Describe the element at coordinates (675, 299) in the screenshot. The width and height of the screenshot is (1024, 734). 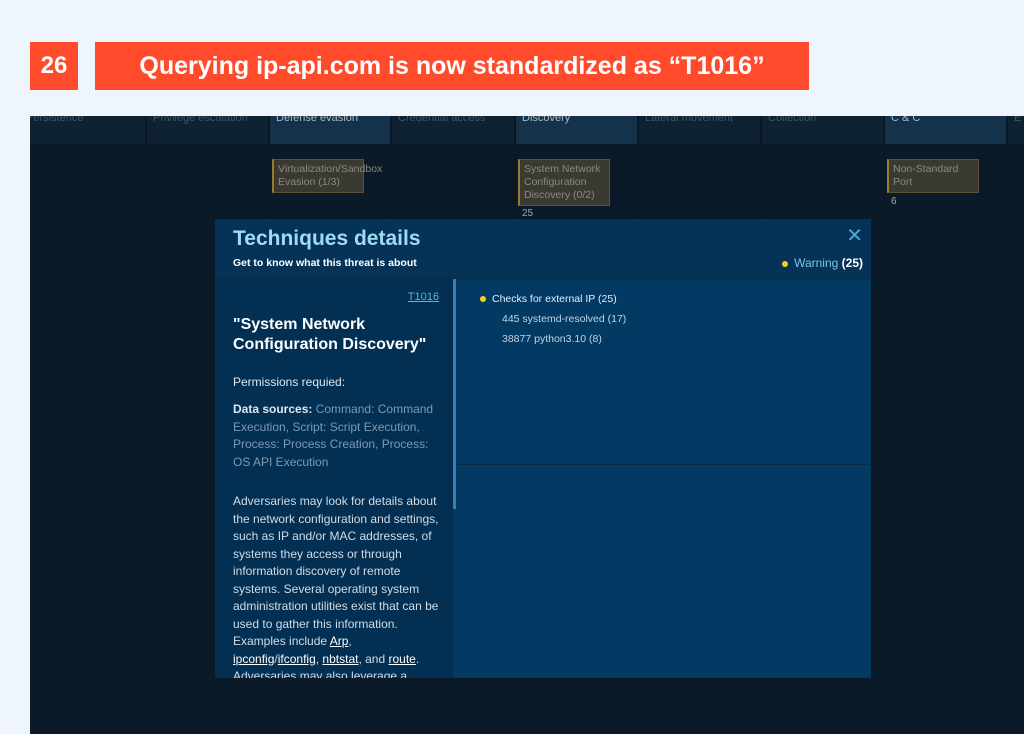
I see `check-item: Checks for external IP (25)` at that location.